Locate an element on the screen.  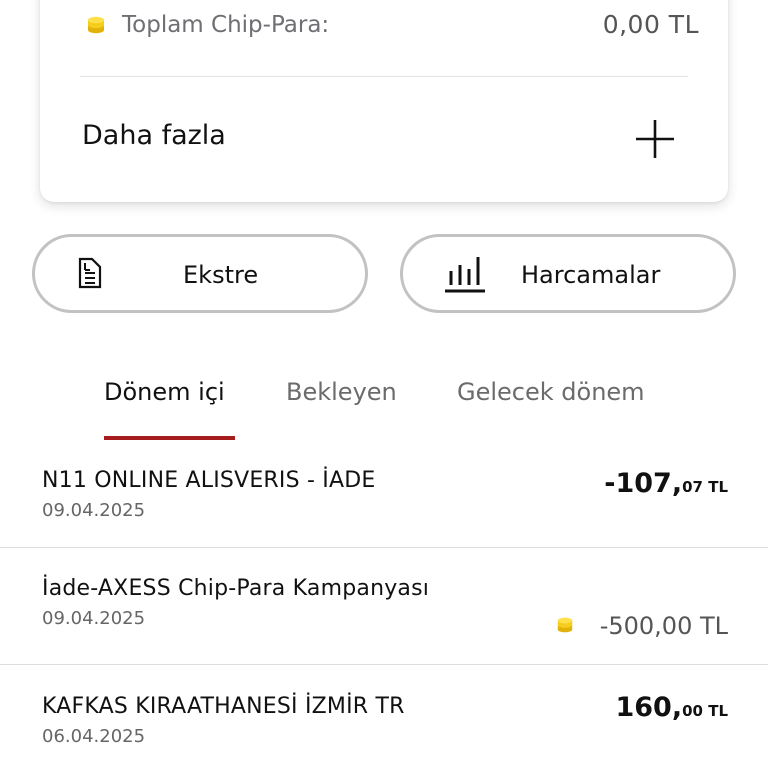
tab-current-period: Dönem içi is located at coordinates (164, 392).